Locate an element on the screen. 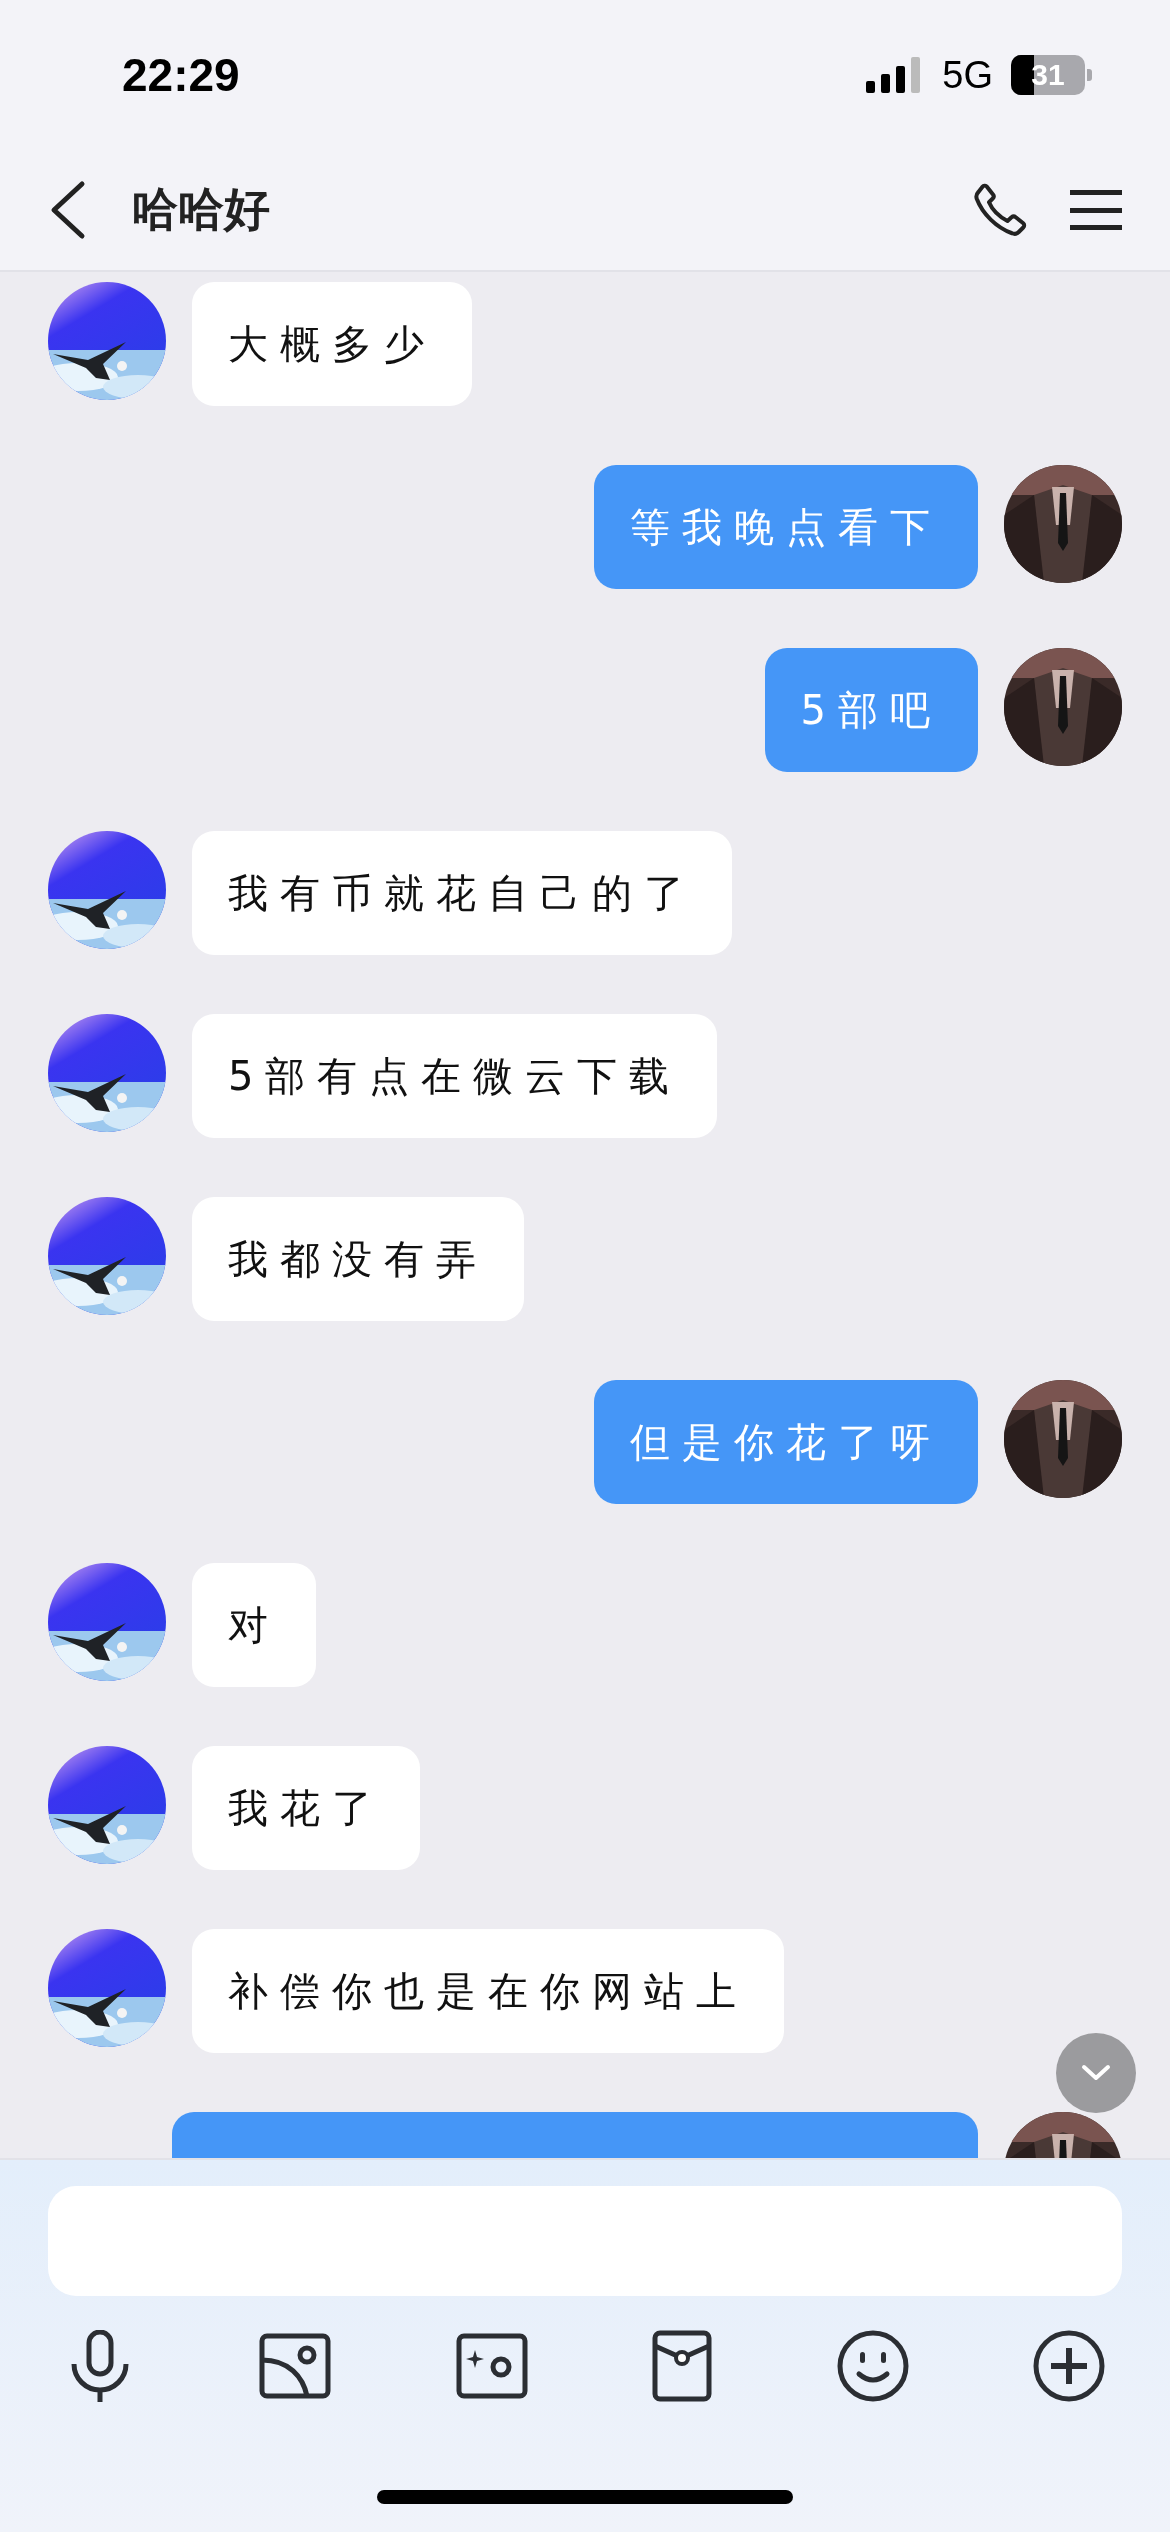 This screenshot has width=1170, height=2532. message-bubble: 补偿你也是在你网站上 is located at coordinates (488, 1991).